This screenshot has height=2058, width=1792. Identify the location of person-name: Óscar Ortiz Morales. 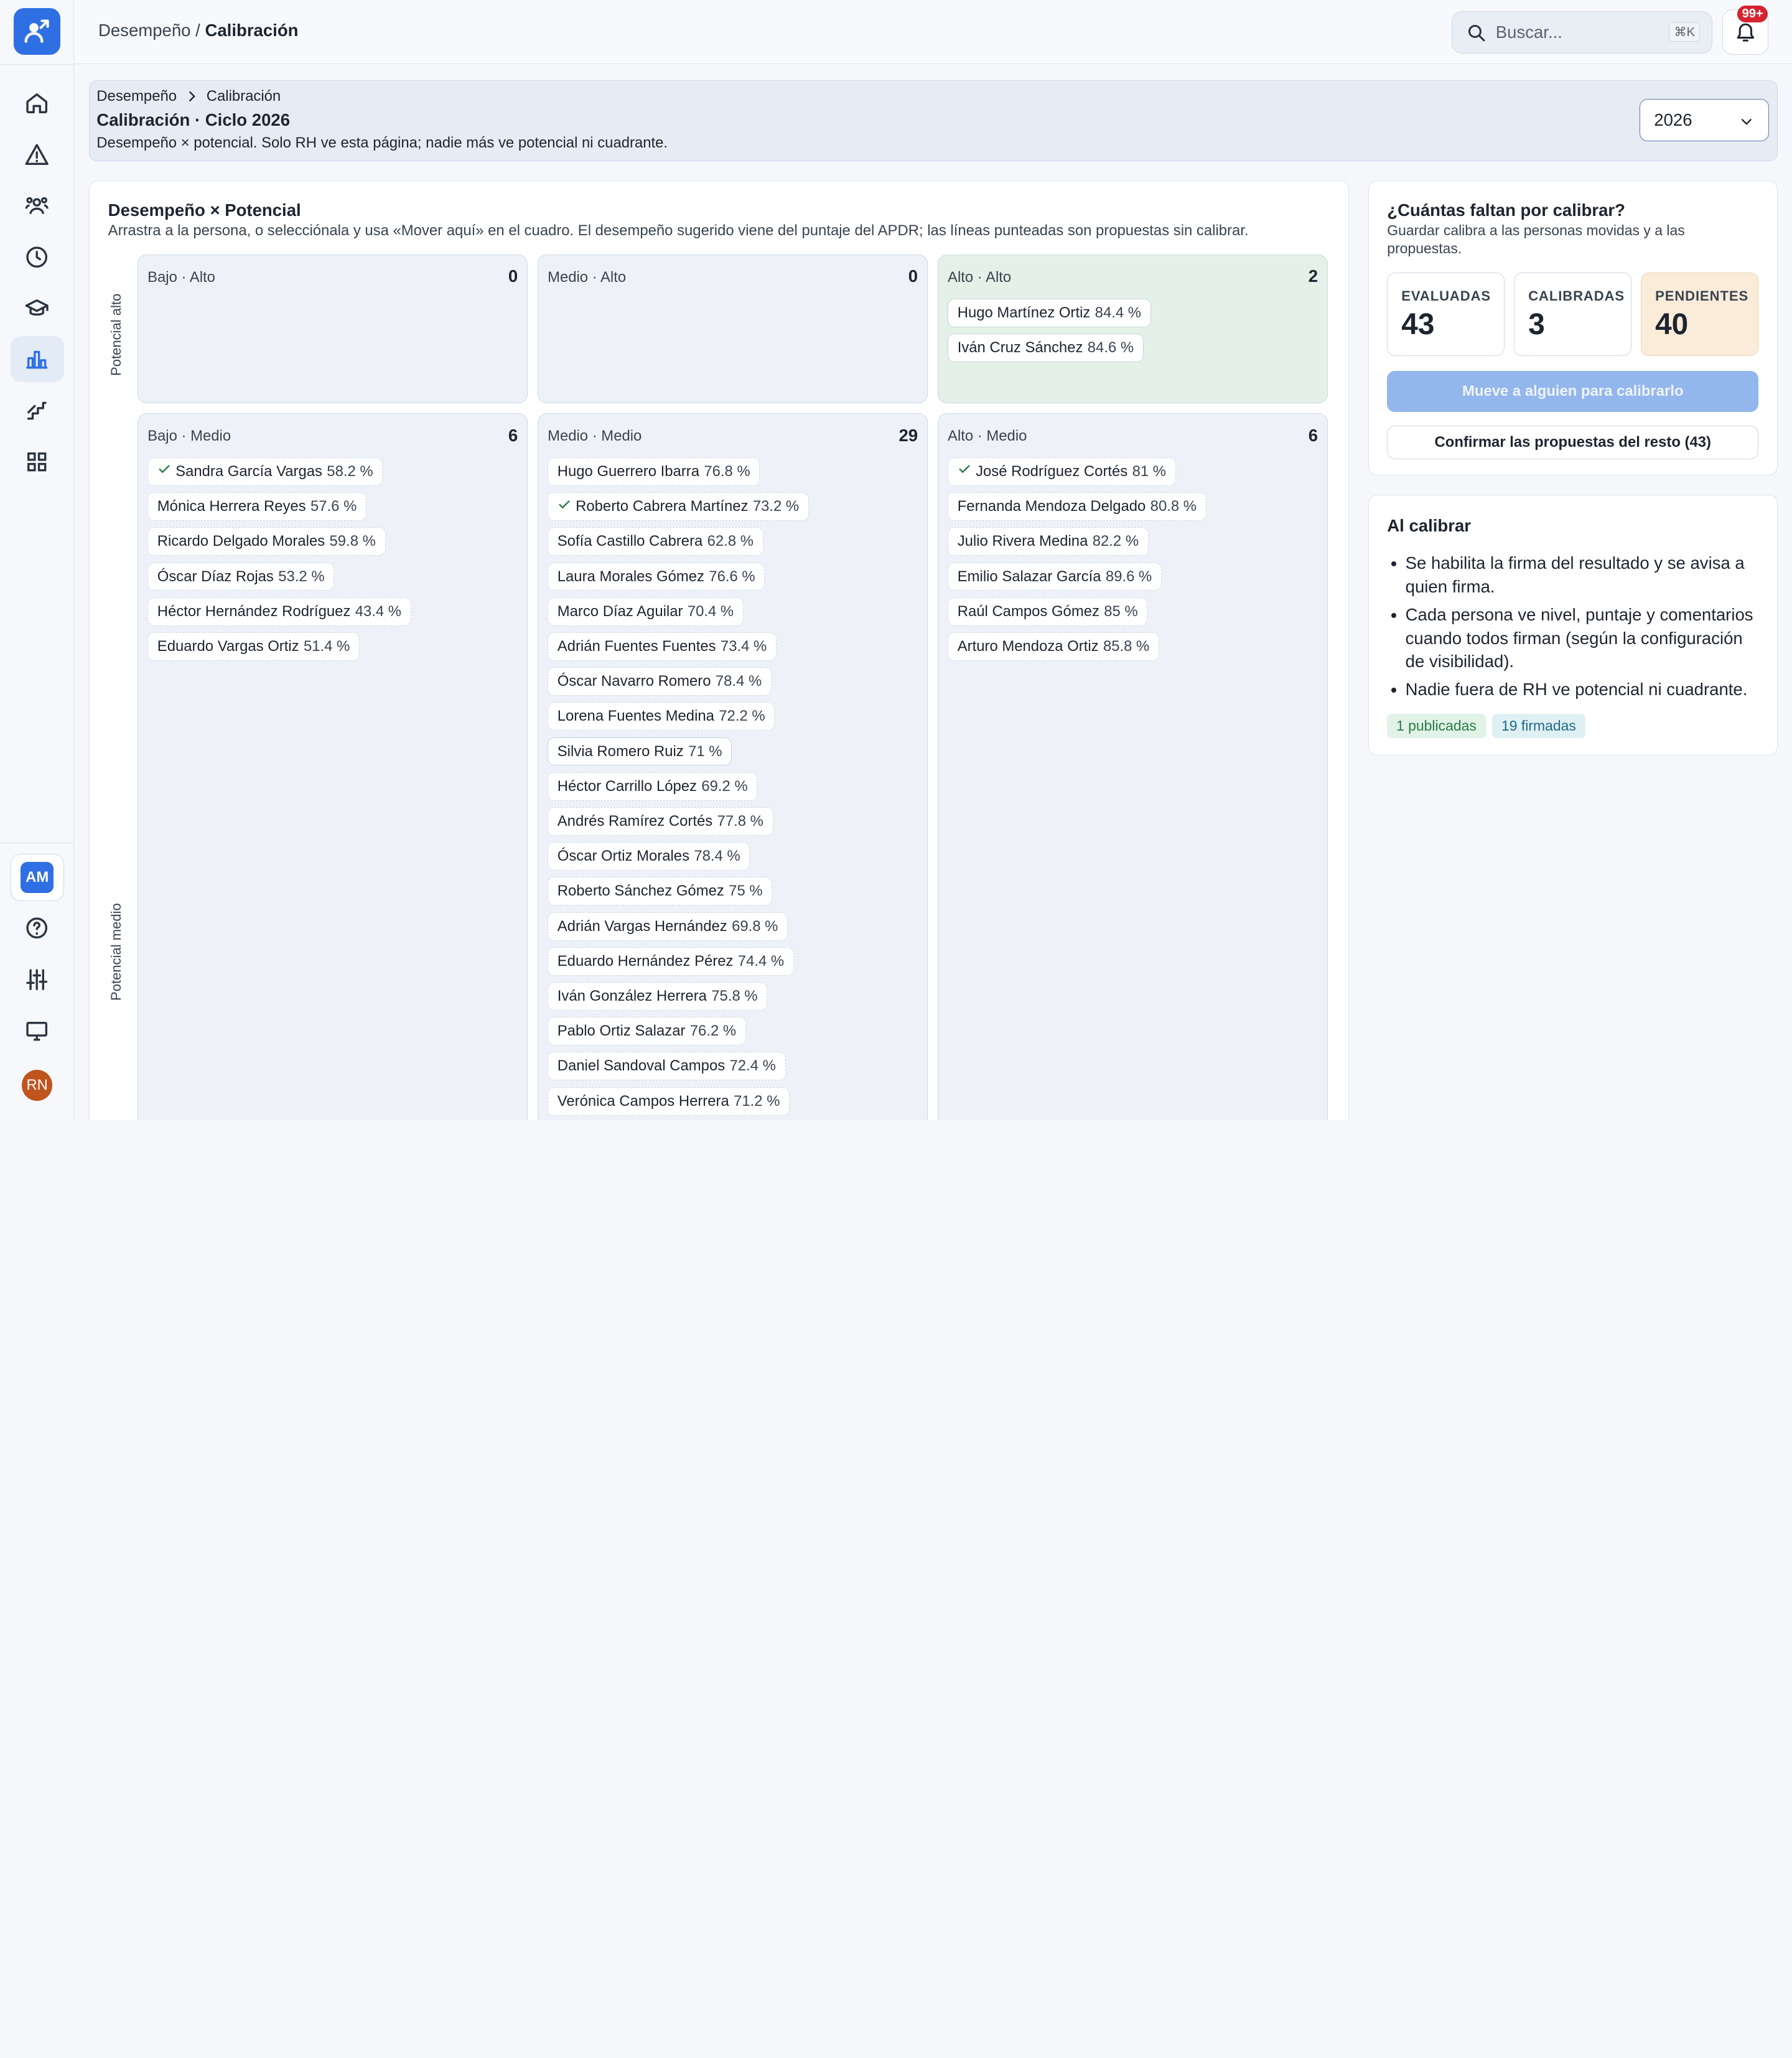
(623, 857).